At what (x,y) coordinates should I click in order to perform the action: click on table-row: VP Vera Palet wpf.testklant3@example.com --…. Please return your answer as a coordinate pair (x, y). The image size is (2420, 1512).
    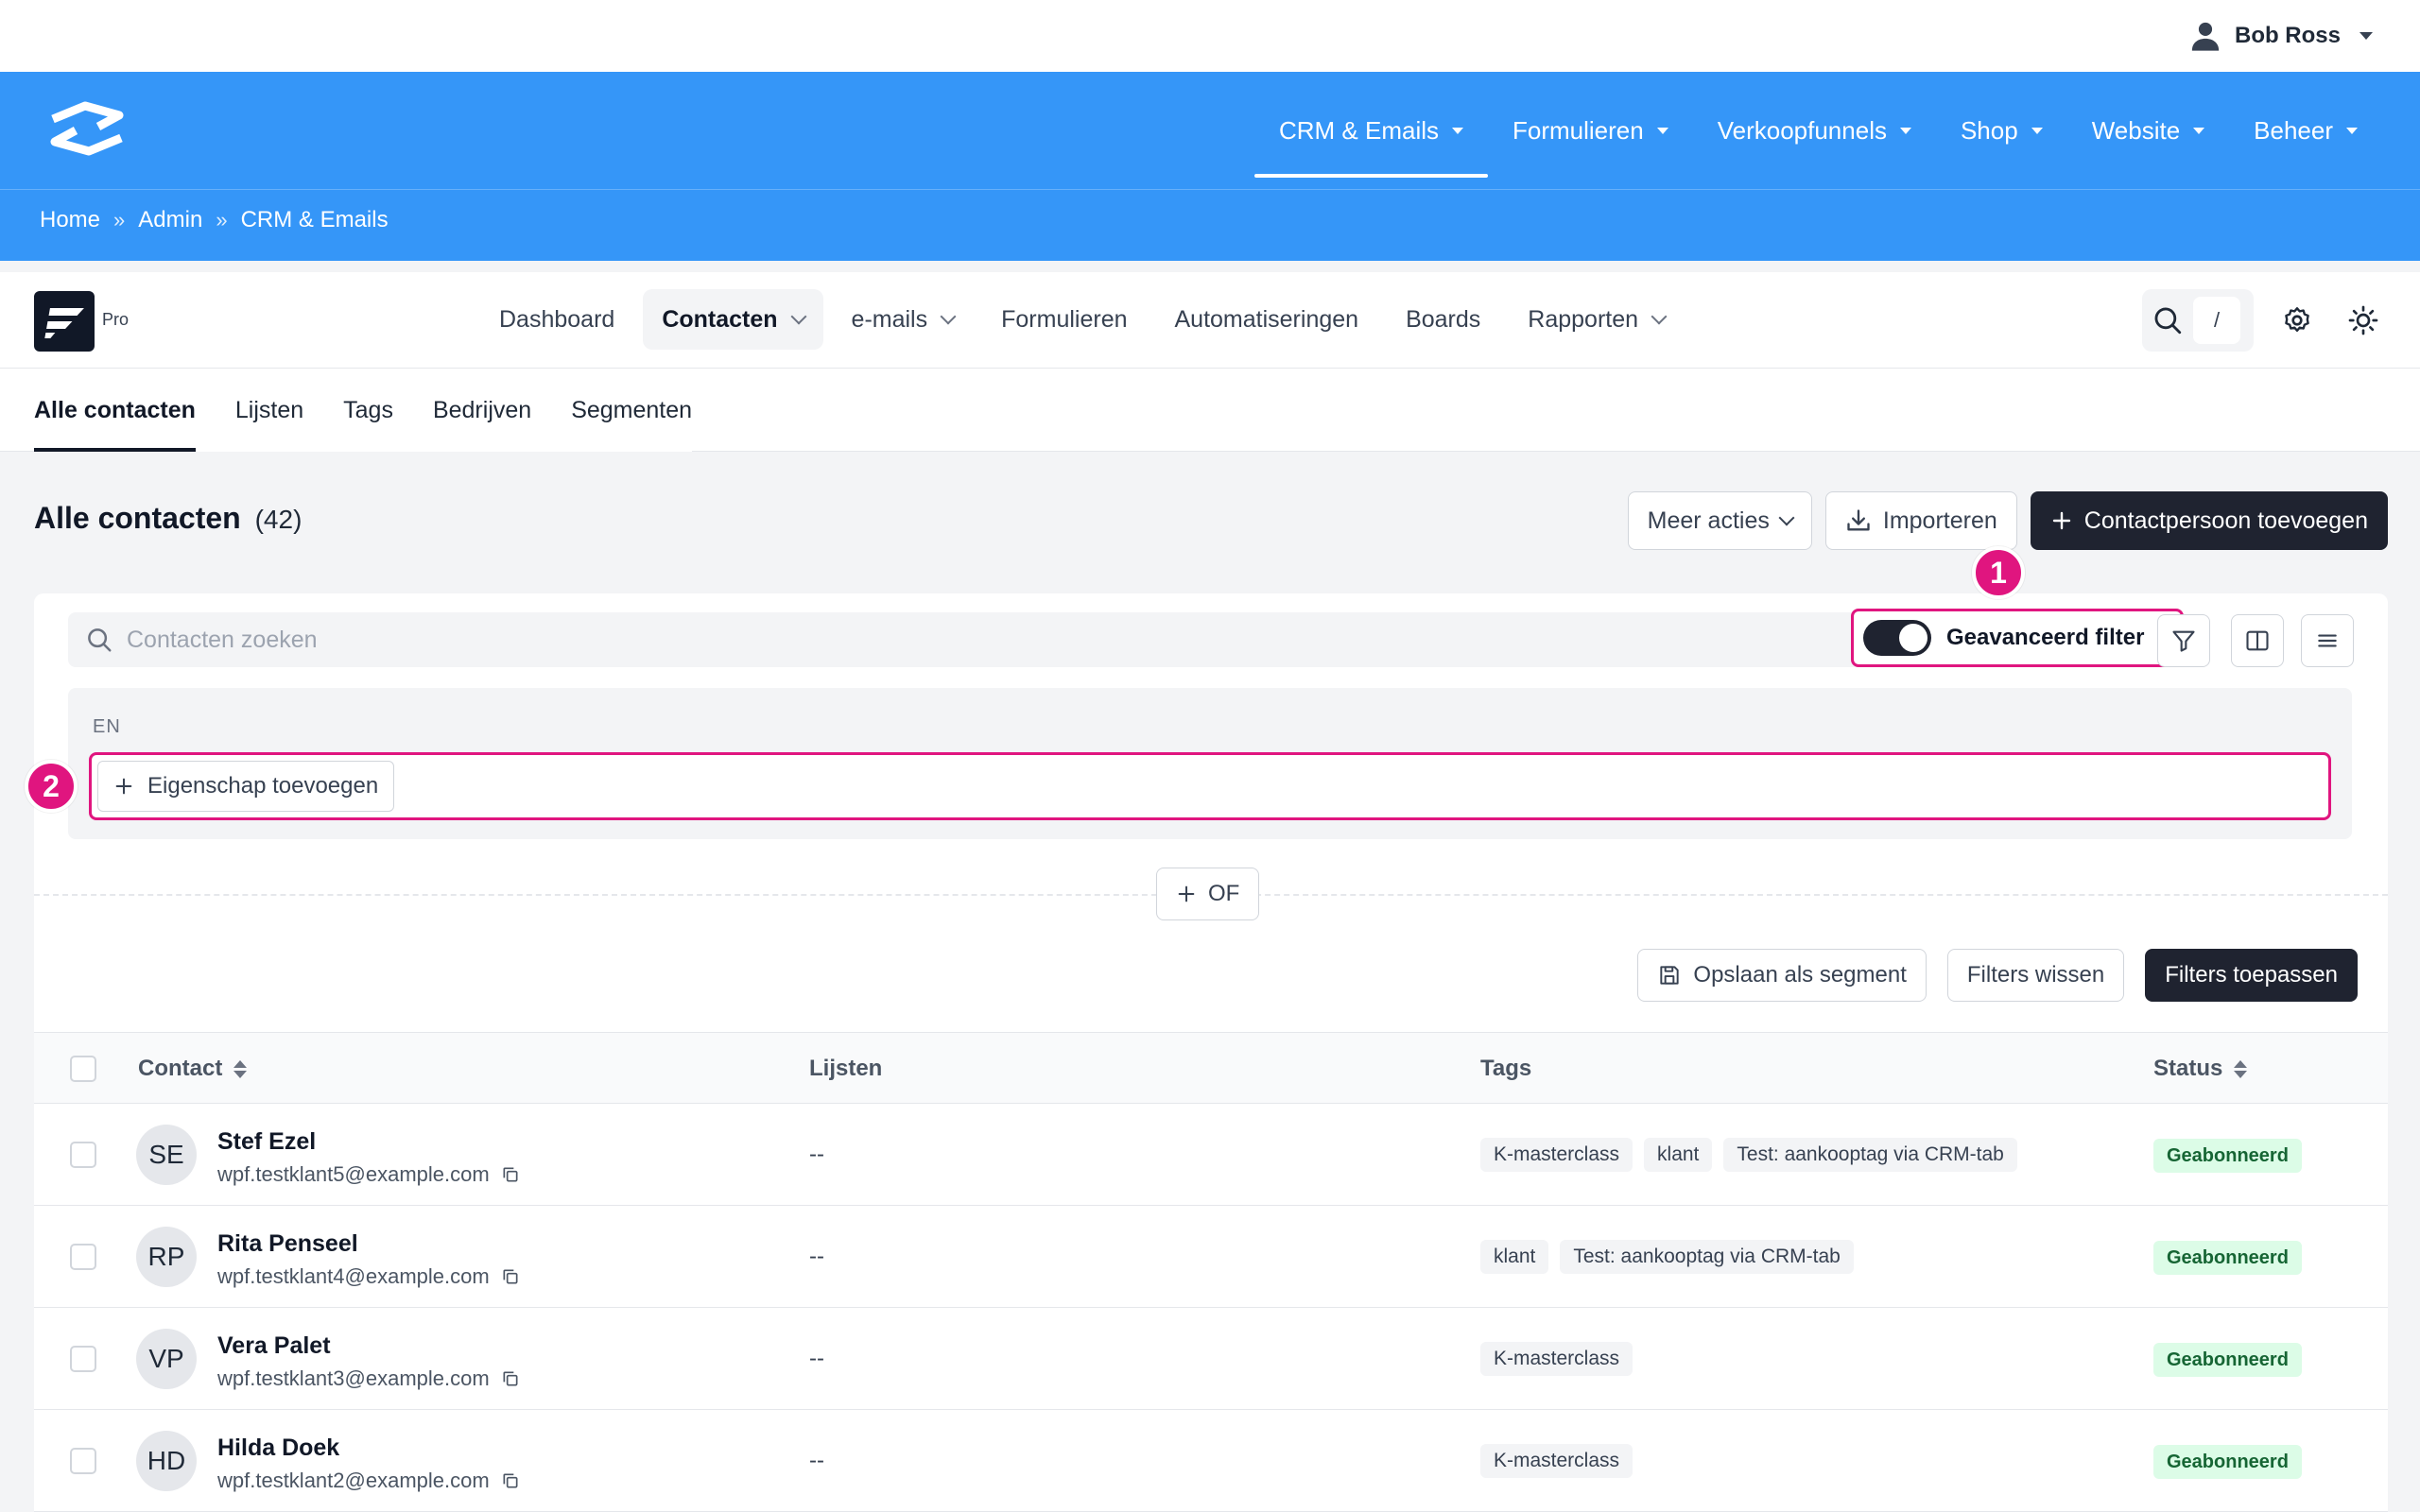
    Looking at the image, I should click on (1211, 1359).